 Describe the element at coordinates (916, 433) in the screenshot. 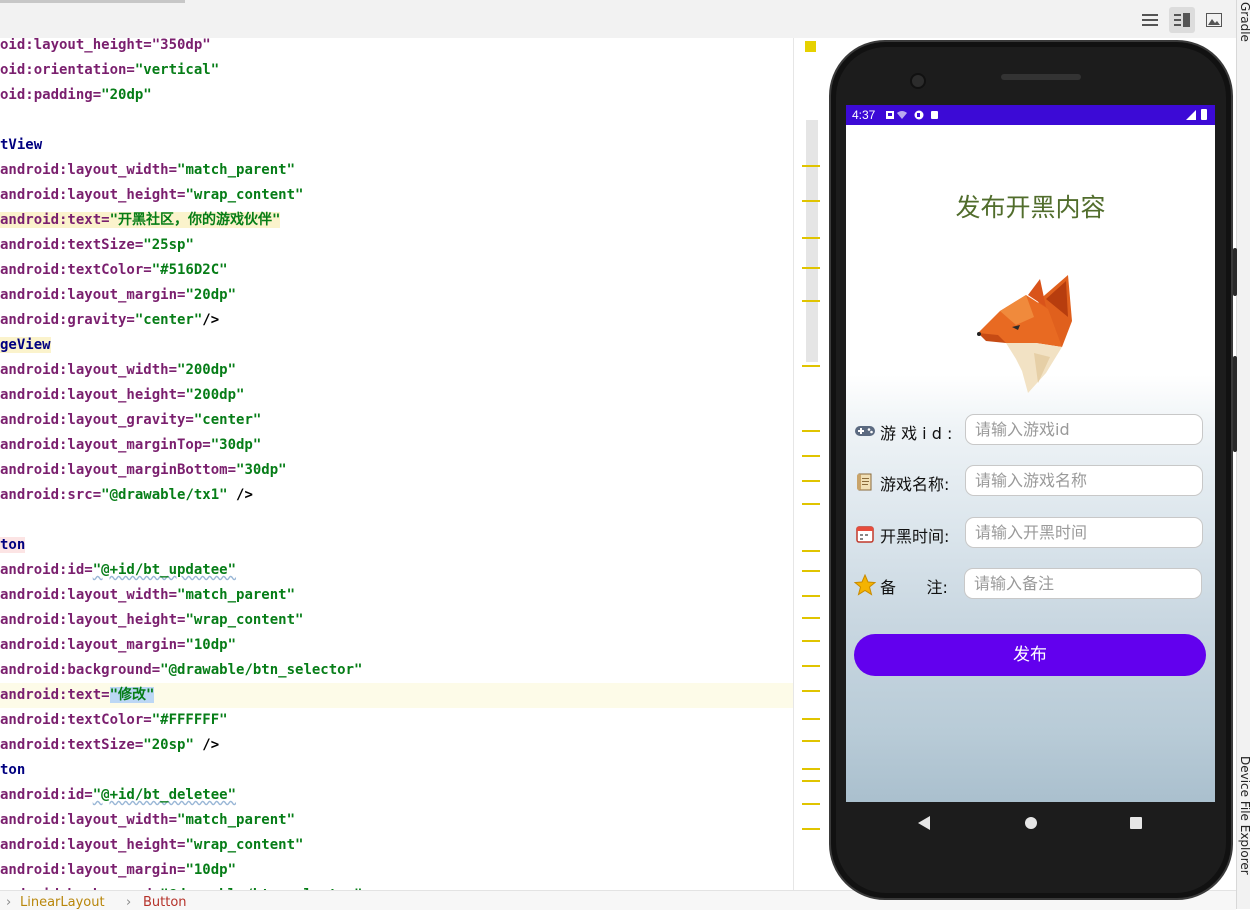

I see `field-label: 游 戏 i d :` at that location.